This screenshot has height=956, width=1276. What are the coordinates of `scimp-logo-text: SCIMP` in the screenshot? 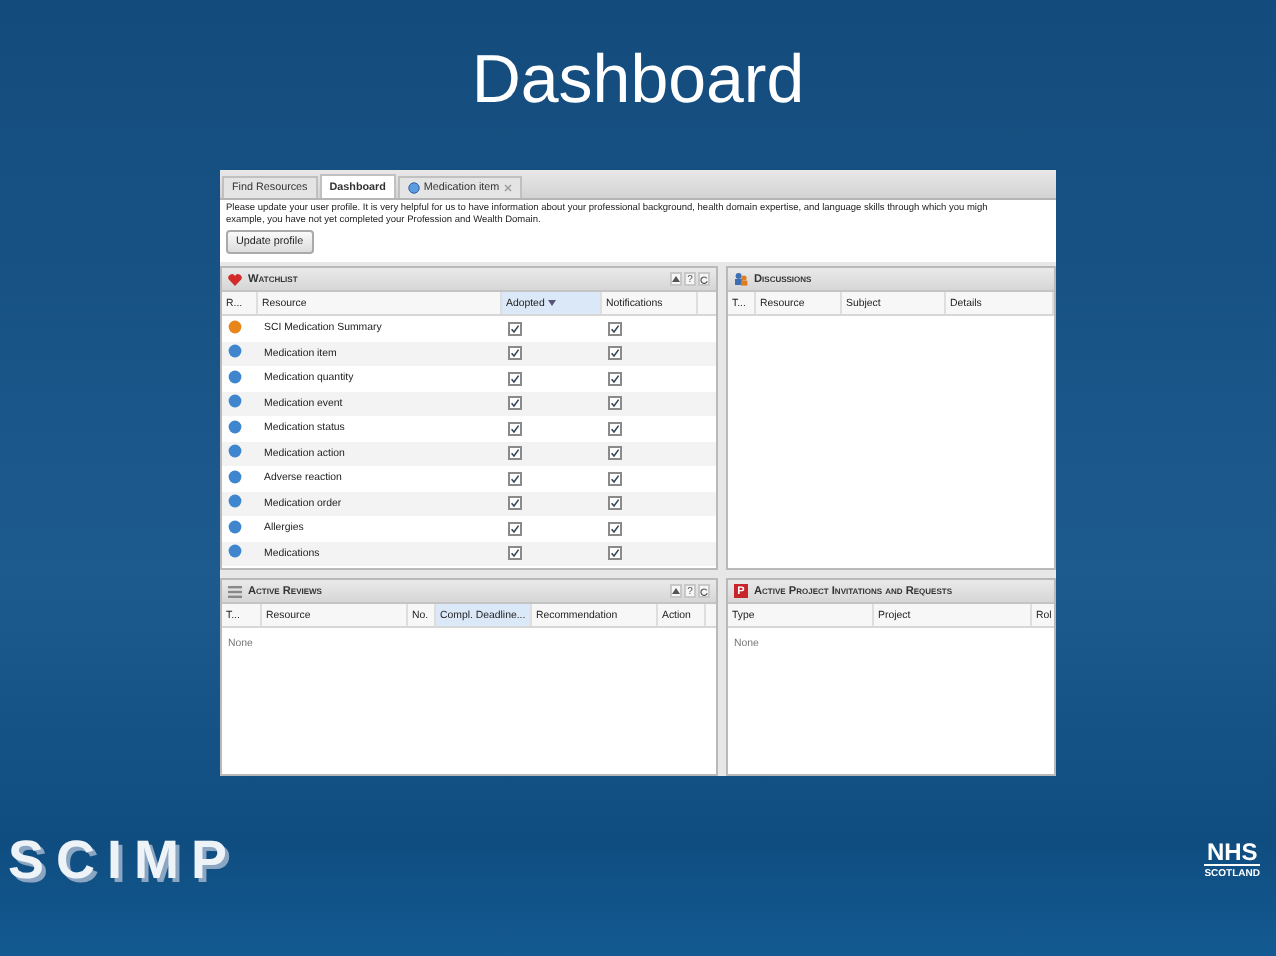 It's located at (124, 860).